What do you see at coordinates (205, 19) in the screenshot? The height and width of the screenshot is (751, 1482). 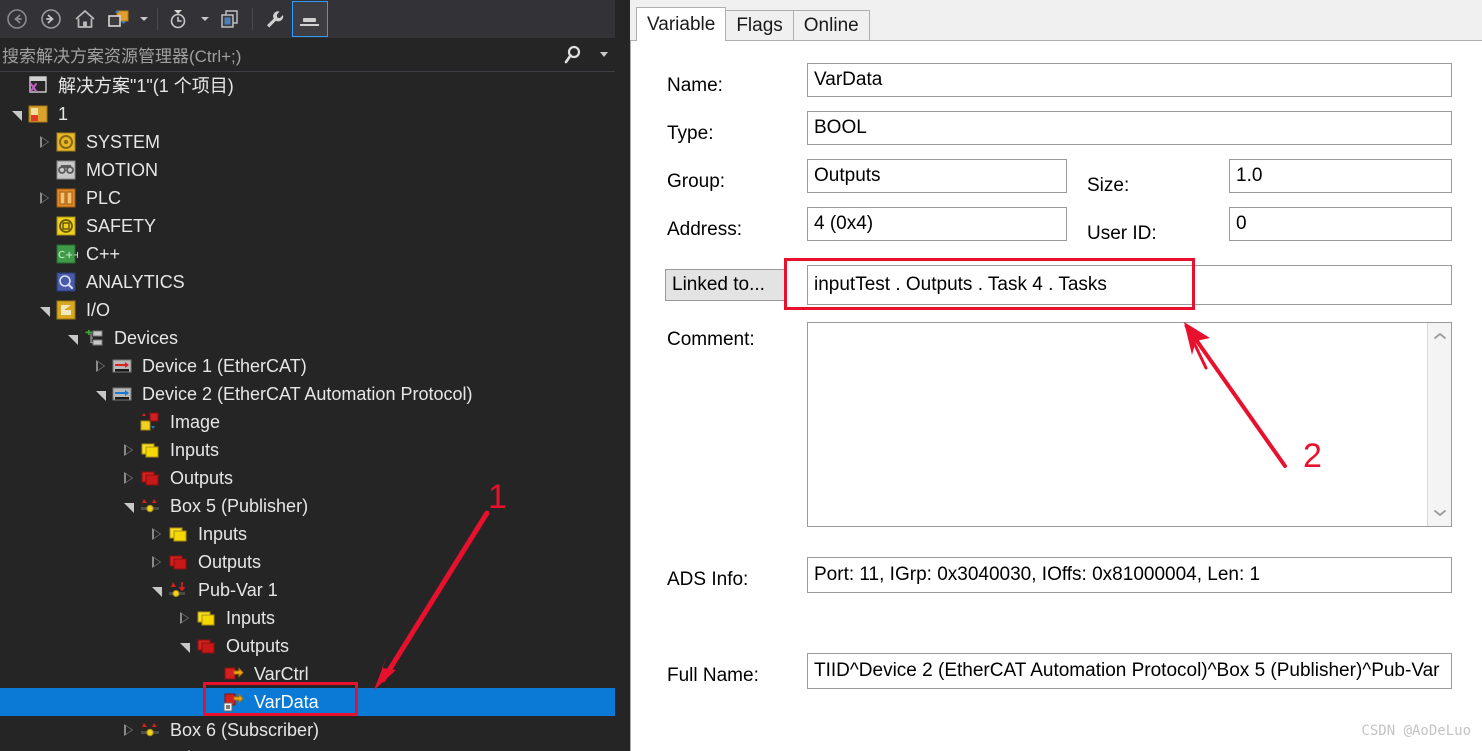 I see `filter-dropdown-caret-icon` at bounding box center [205, 19].